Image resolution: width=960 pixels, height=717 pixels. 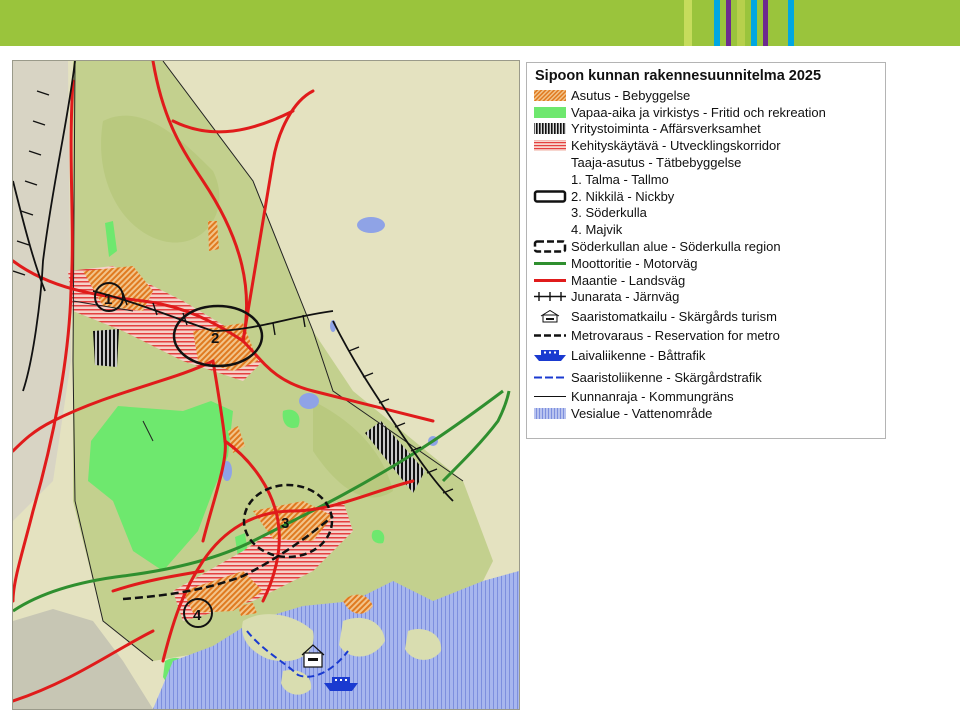 What do you see at coordinates (706, 95) in the screenshot?
I see `legend-item: Asutus - Bebyggelse` at bounding box center [706, 95].